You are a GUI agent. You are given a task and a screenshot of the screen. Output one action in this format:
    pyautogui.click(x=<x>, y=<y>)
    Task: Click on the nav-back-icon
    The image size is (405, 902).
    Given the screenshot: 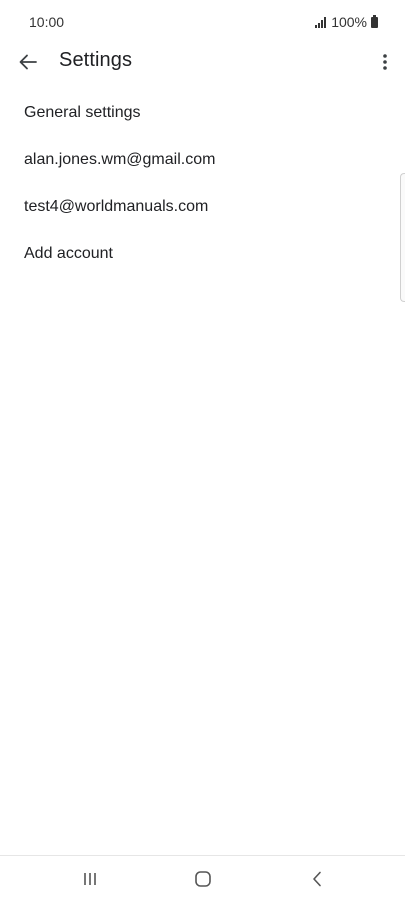 What is the action you would take?
    pyautogui.click(x=317, y=879)
    